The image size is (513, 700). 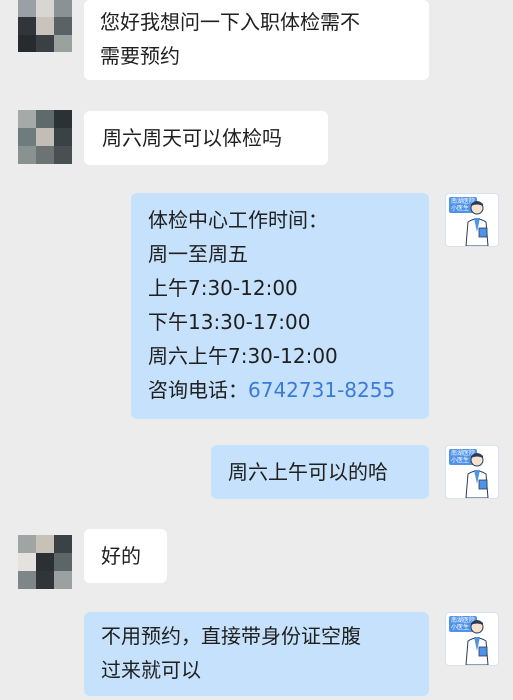 I want to click on message-text: 上午7:30-12:00, so click(x=223, y=288).